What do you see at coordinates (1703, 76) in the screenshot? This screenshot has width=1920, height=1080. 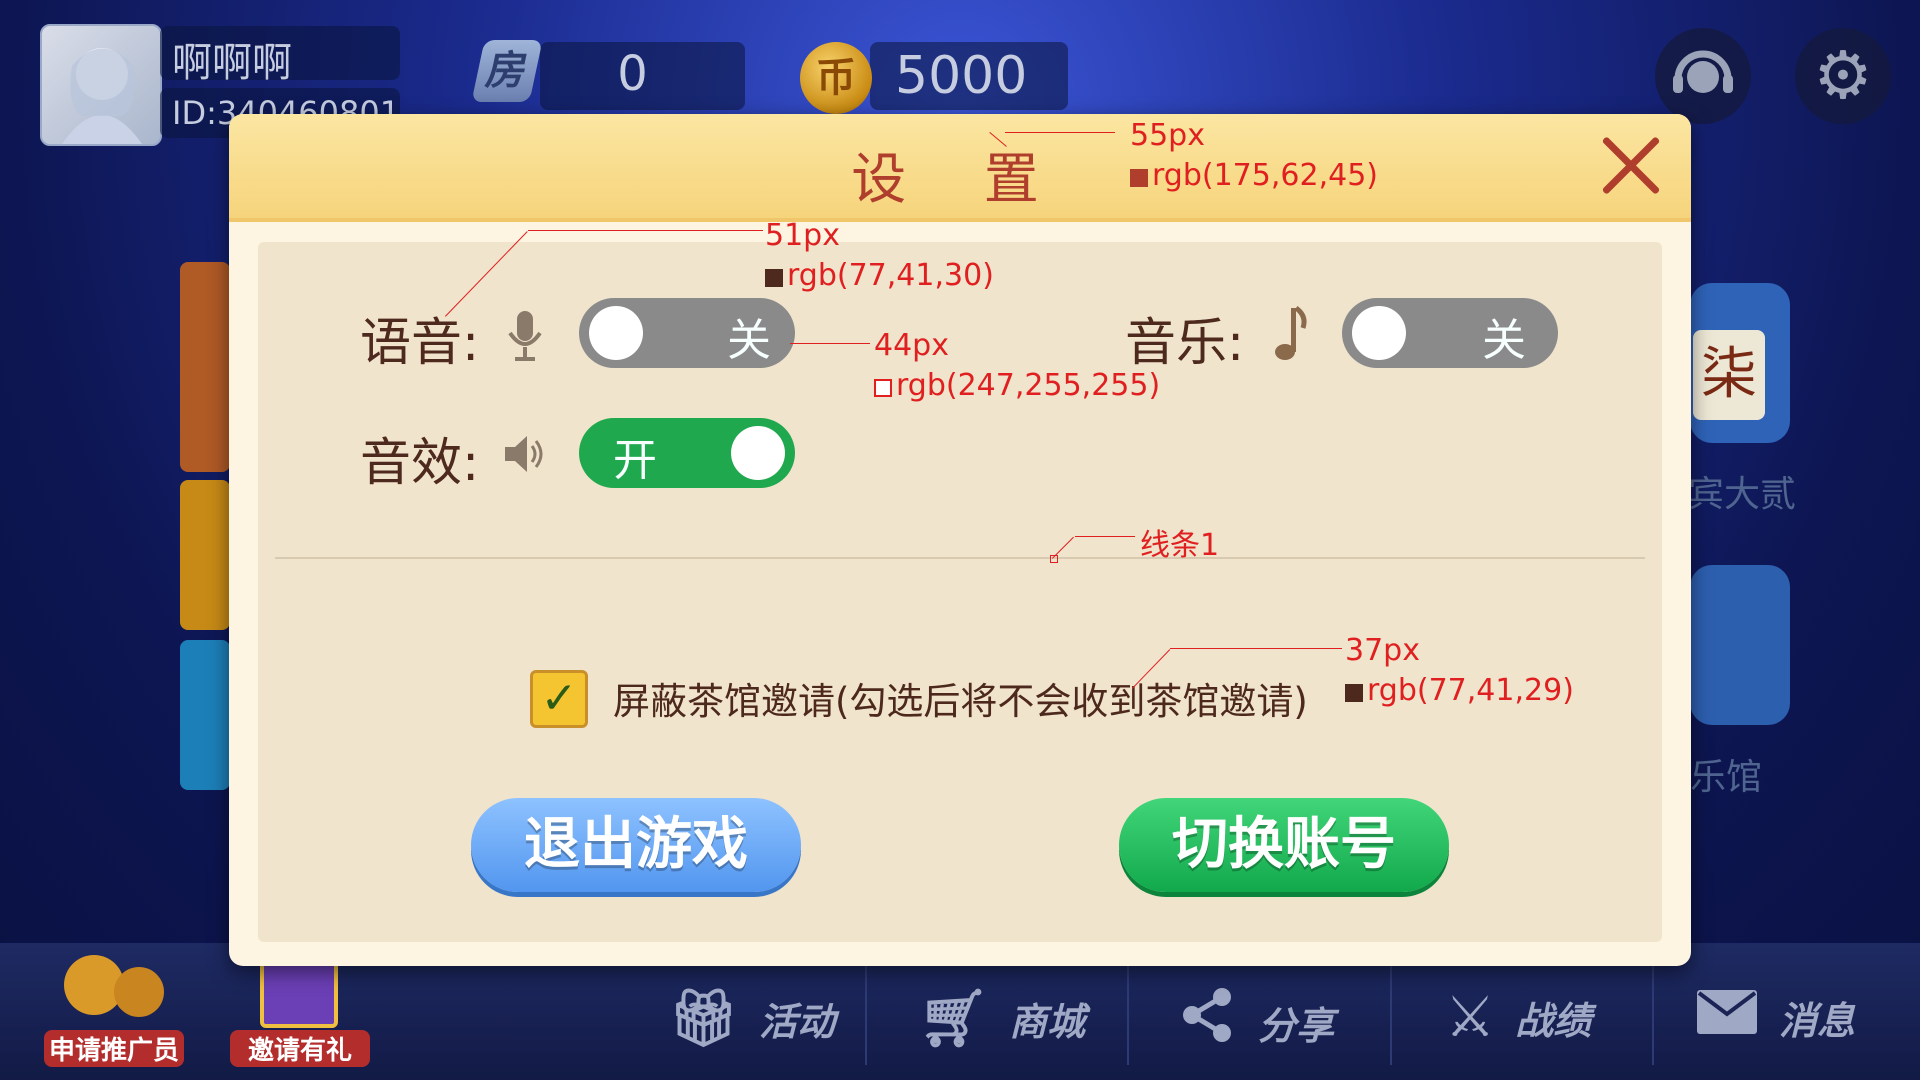 I see `headset-icon` at bounding box center [1703, 76].